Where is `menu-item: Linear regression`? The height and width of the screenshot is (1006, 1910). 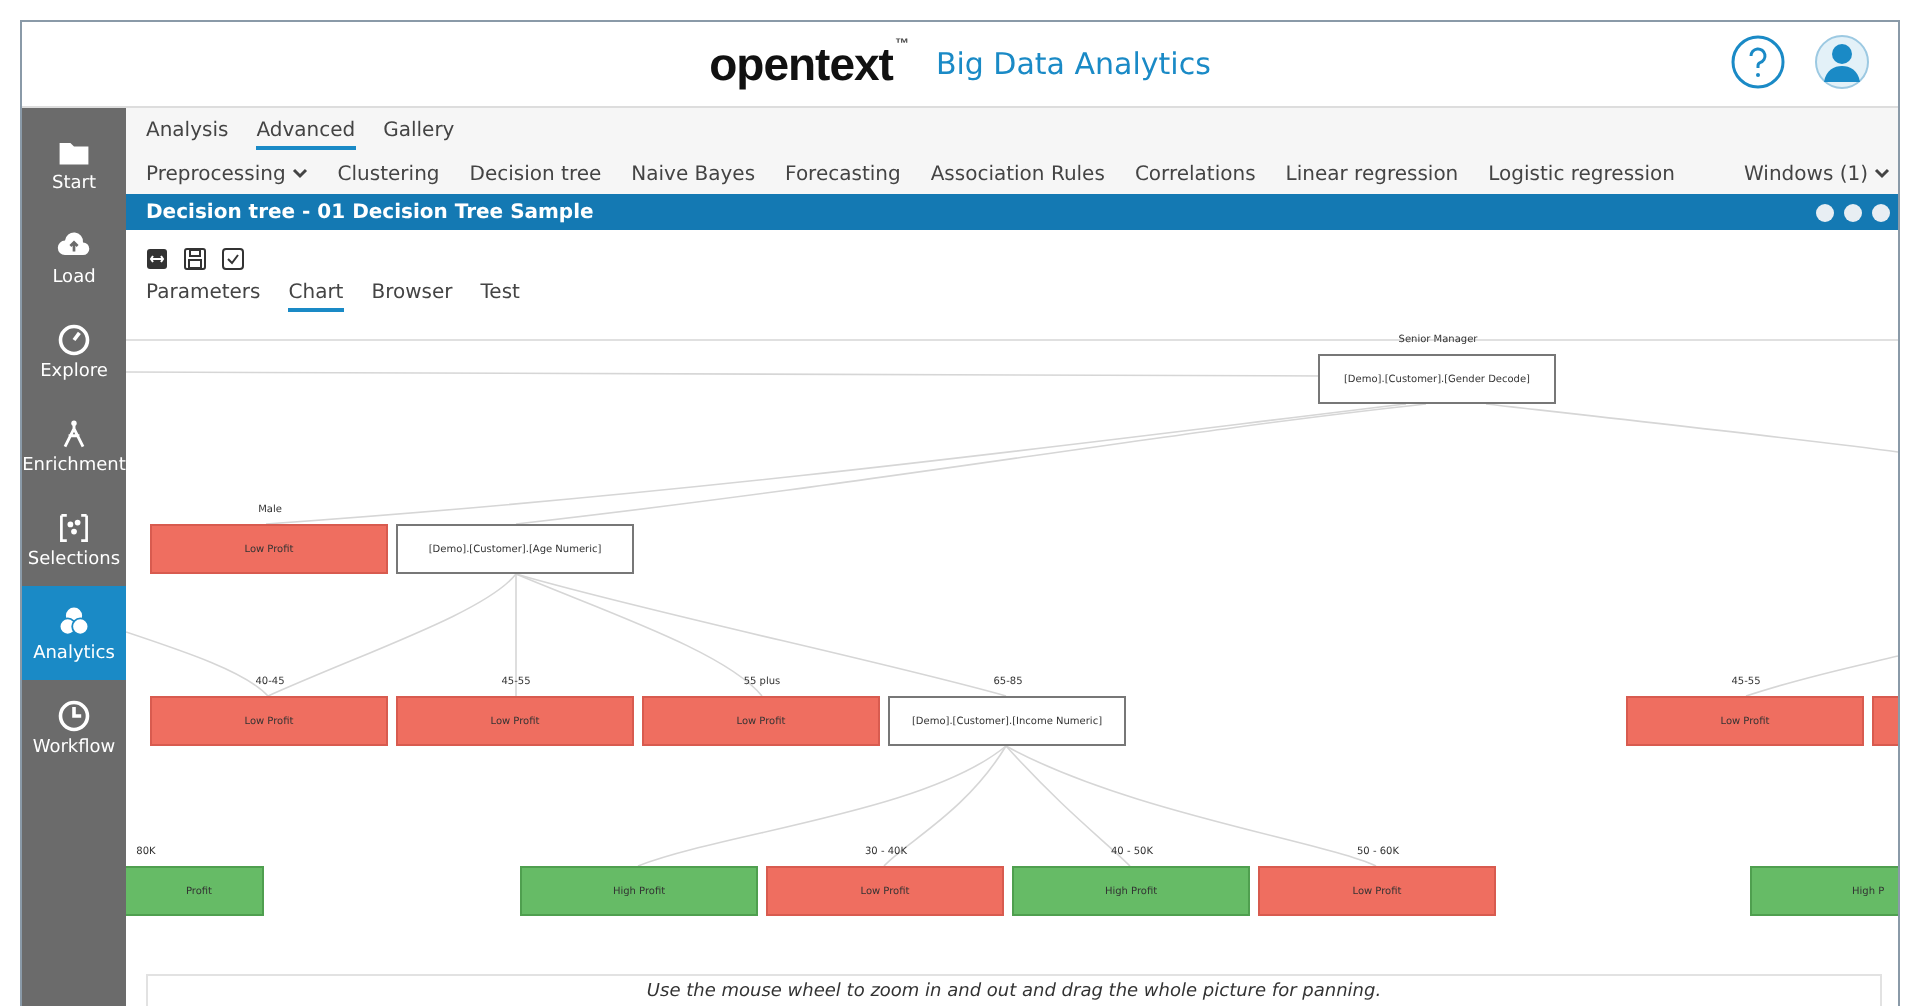 menu-item: Linear regression is located at coordinates (1372, 174).